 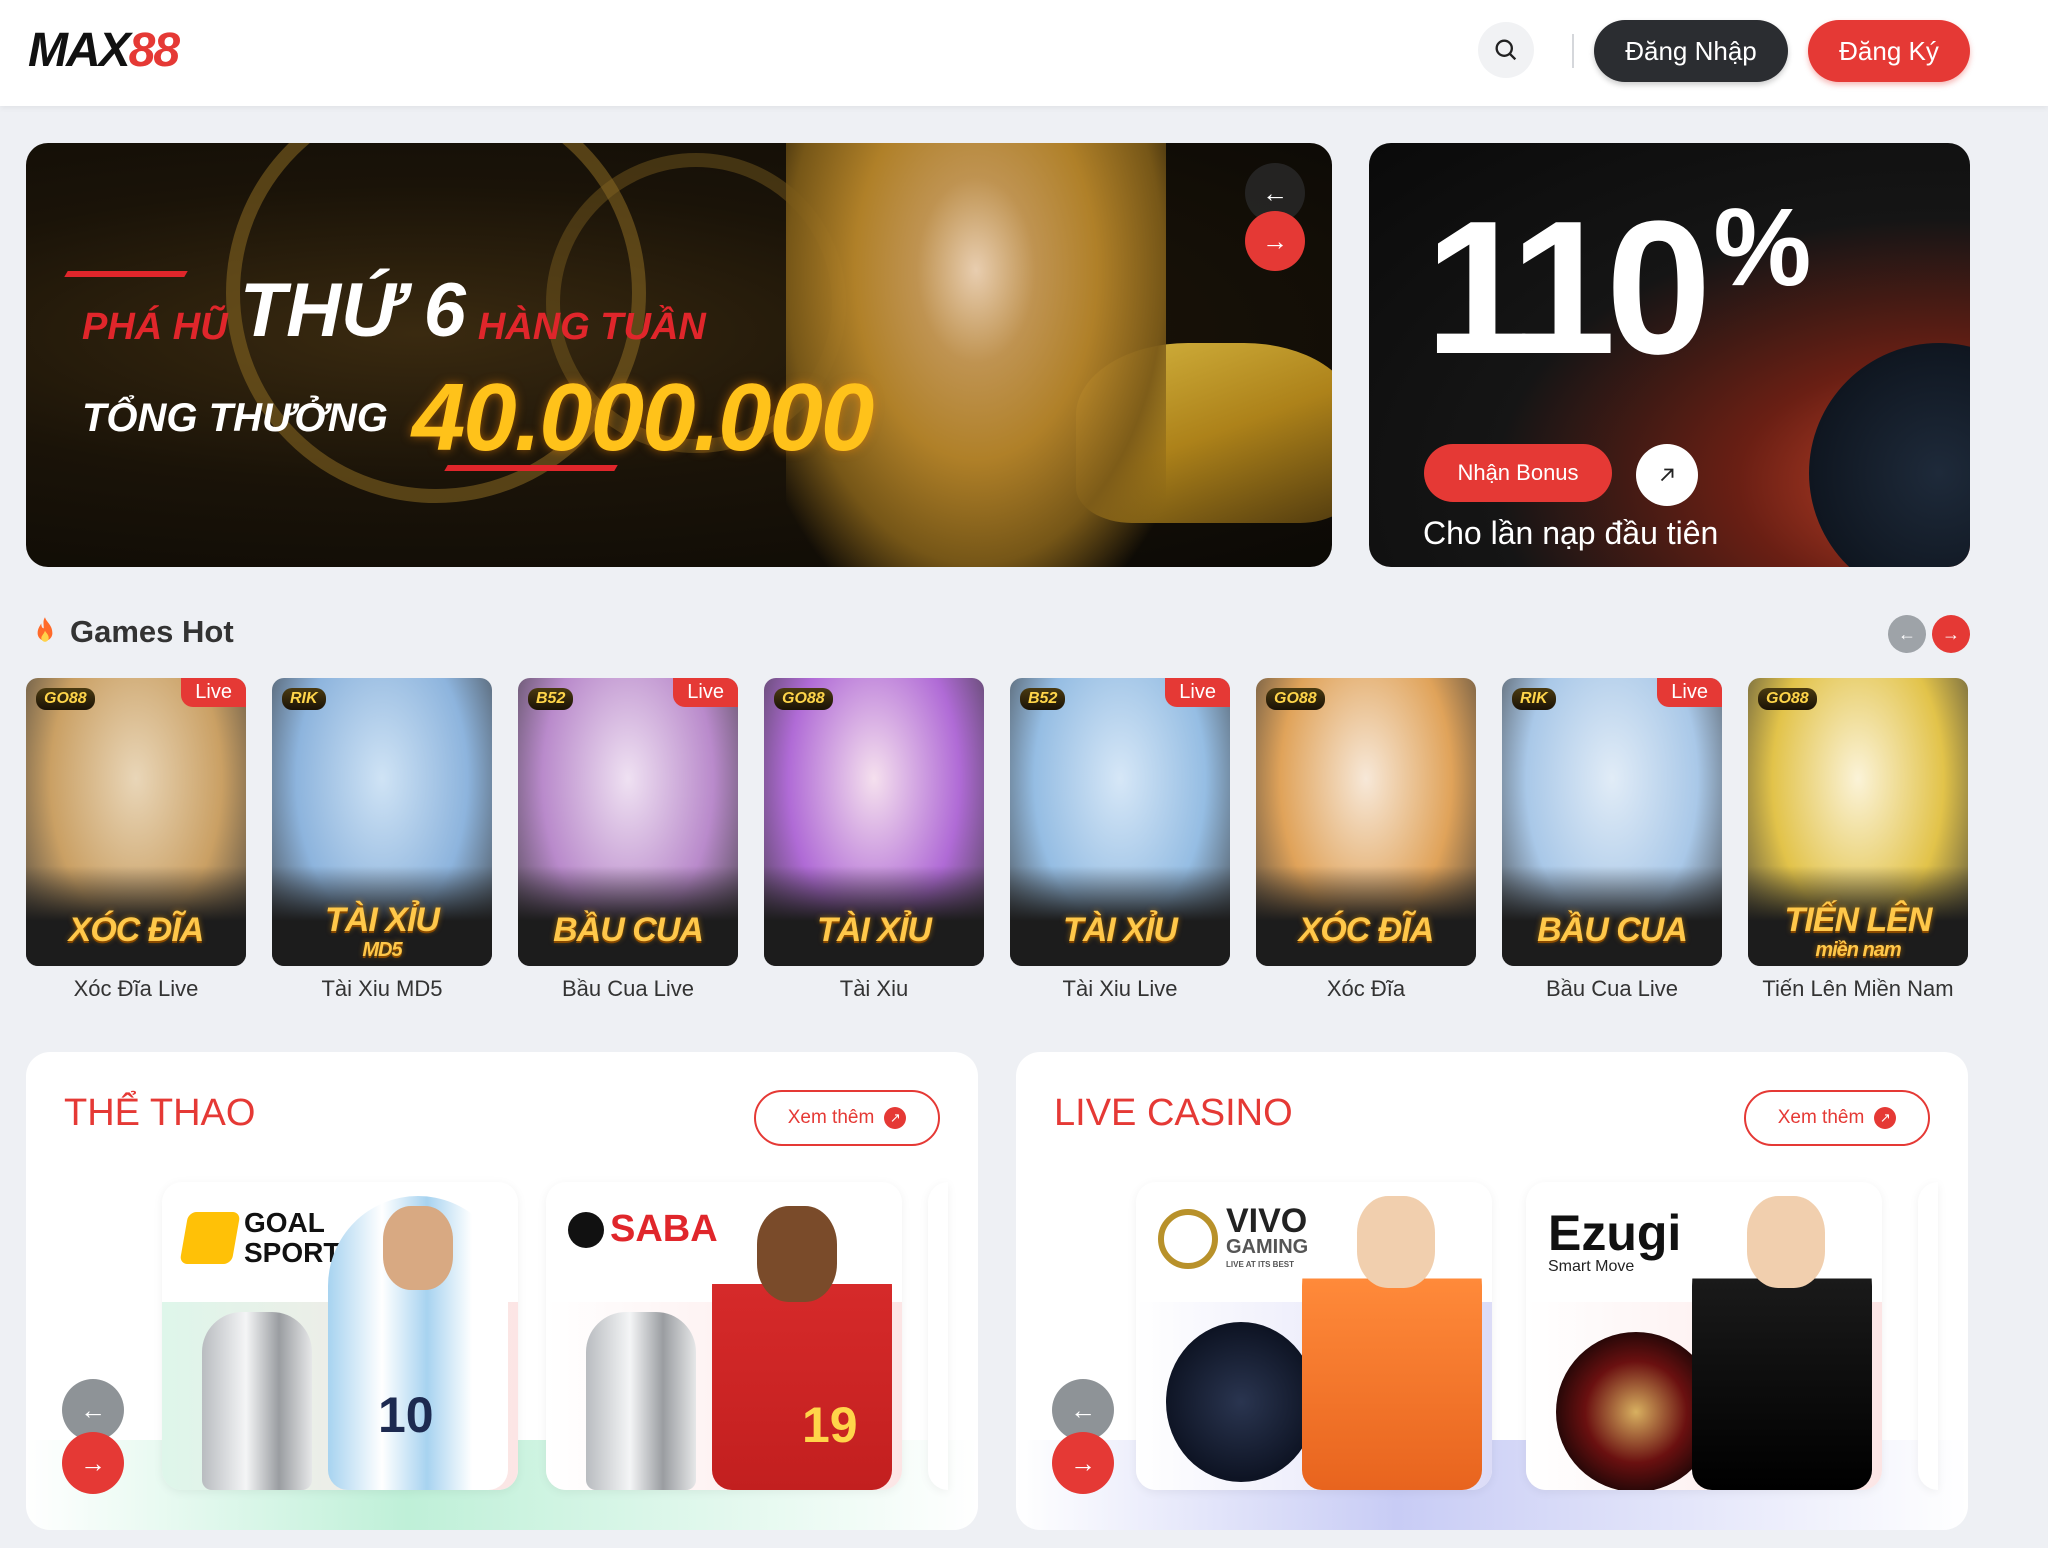 I want to click on promo-orb-decoration, so click(x=1889, y=455).